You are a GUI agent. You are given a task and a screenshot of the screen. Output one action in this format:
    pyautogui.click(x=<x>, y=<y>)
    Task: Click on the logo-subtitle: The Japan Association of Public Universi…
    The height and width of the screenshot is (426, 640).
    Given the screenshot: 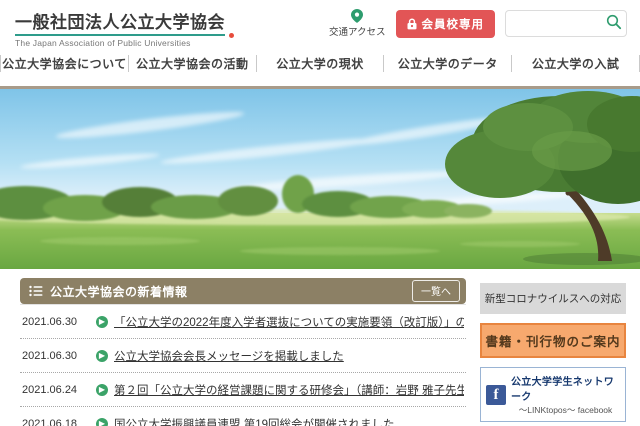 What is the action you would take?
    pyautogui.click(x=103, y=43)
    